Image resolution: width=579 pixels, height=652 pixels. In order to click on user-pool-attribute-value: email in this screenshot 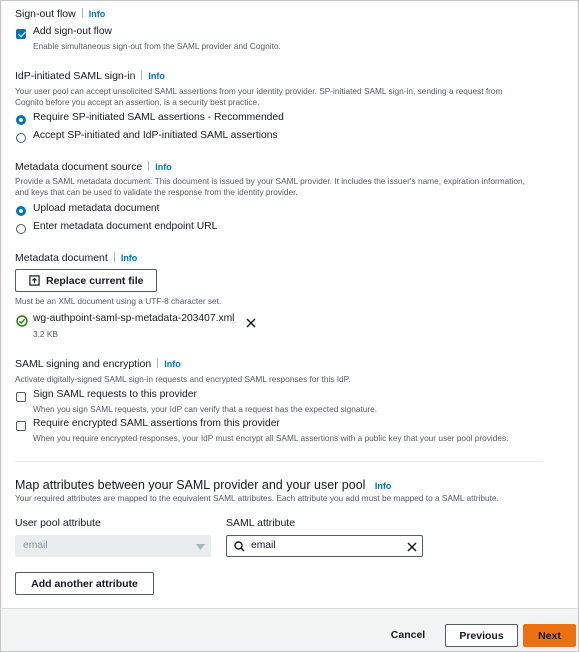, I will do `click(35, 545)`.